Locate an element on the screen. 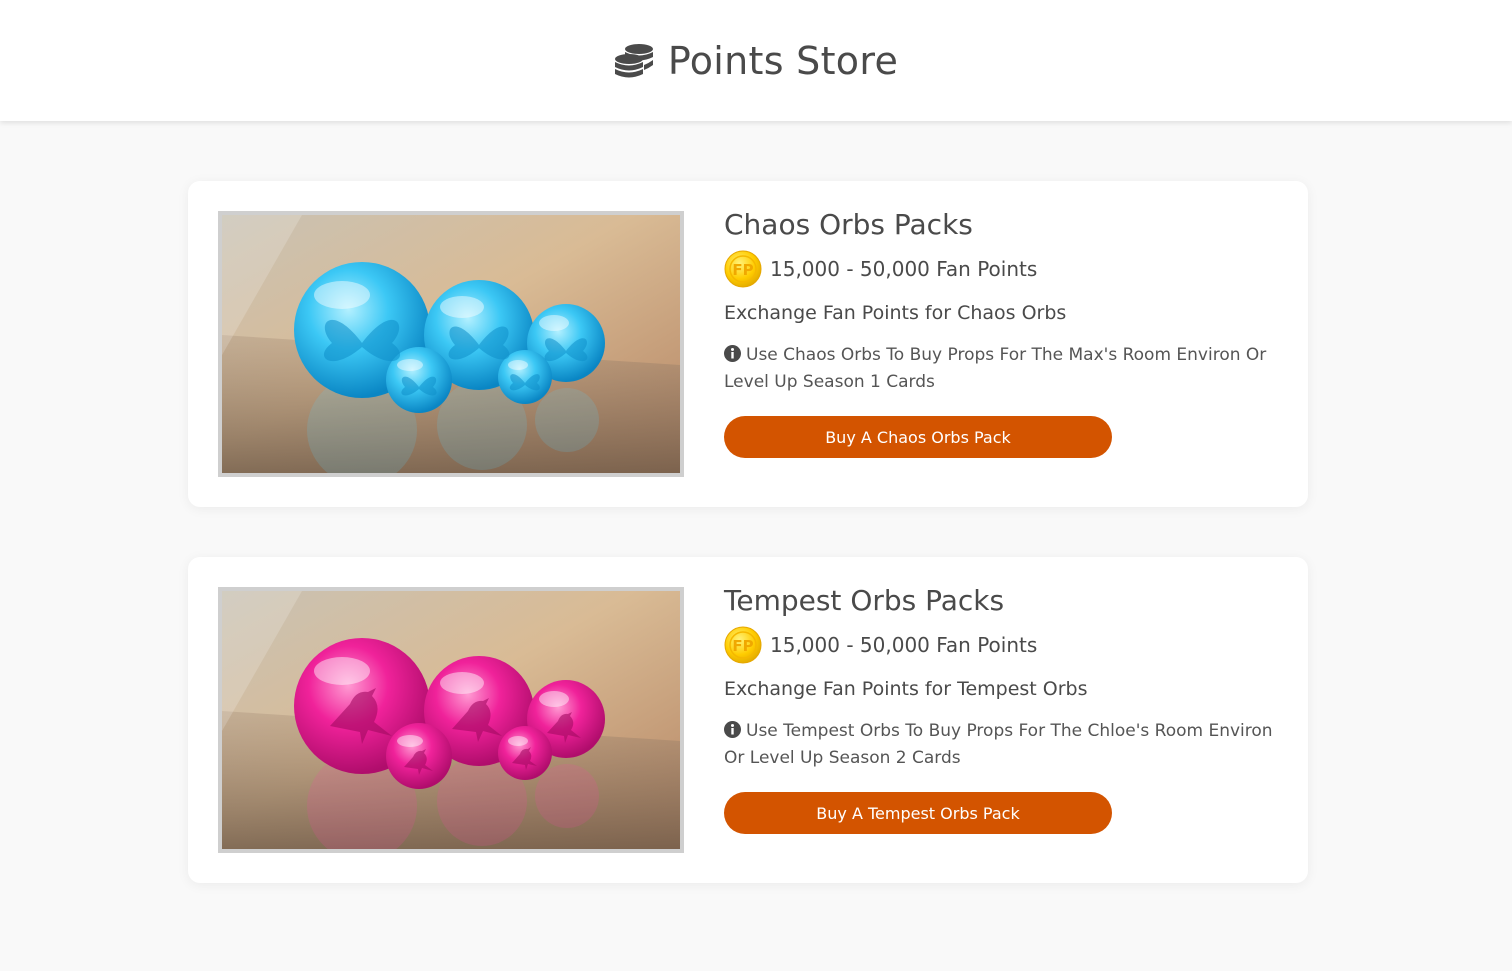 The image size is (1512, 971). pack-description: Exchange Fan Points for Chaos Orbs is located at coordinates (895, 313).